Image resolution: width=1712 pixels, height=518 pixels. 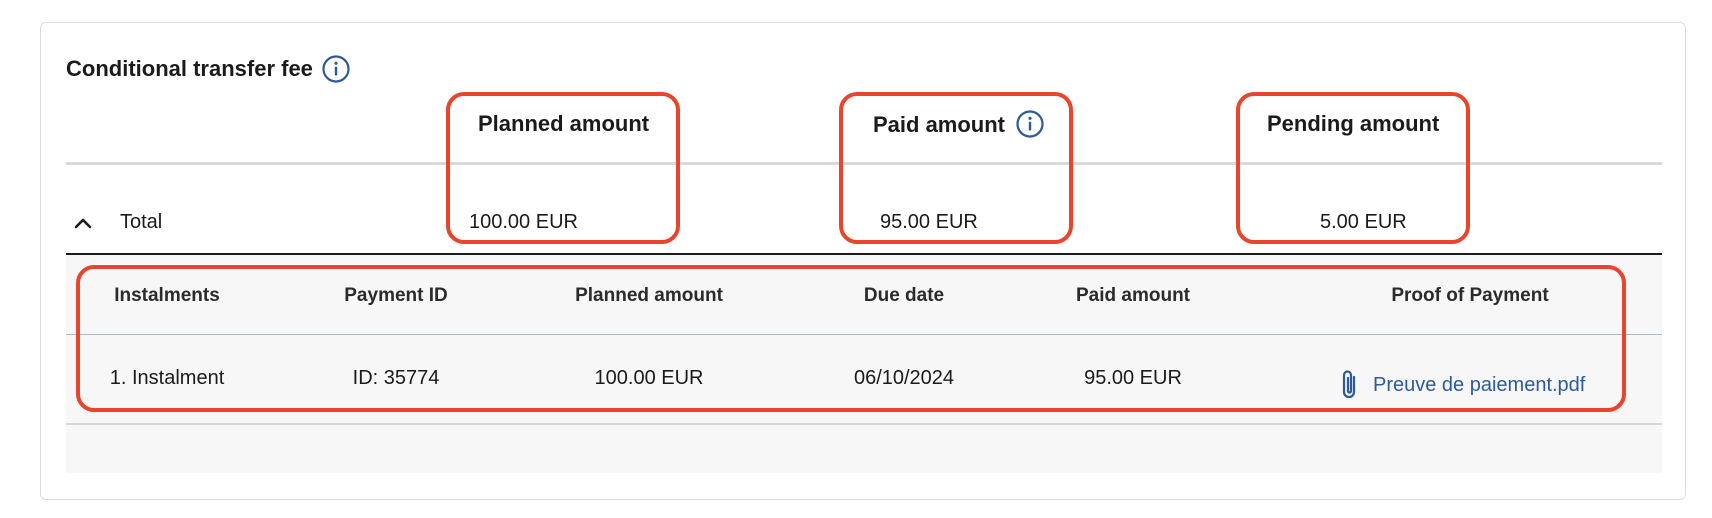 I want to click on highlight-pending-amount, so click(x=1353, y=168).